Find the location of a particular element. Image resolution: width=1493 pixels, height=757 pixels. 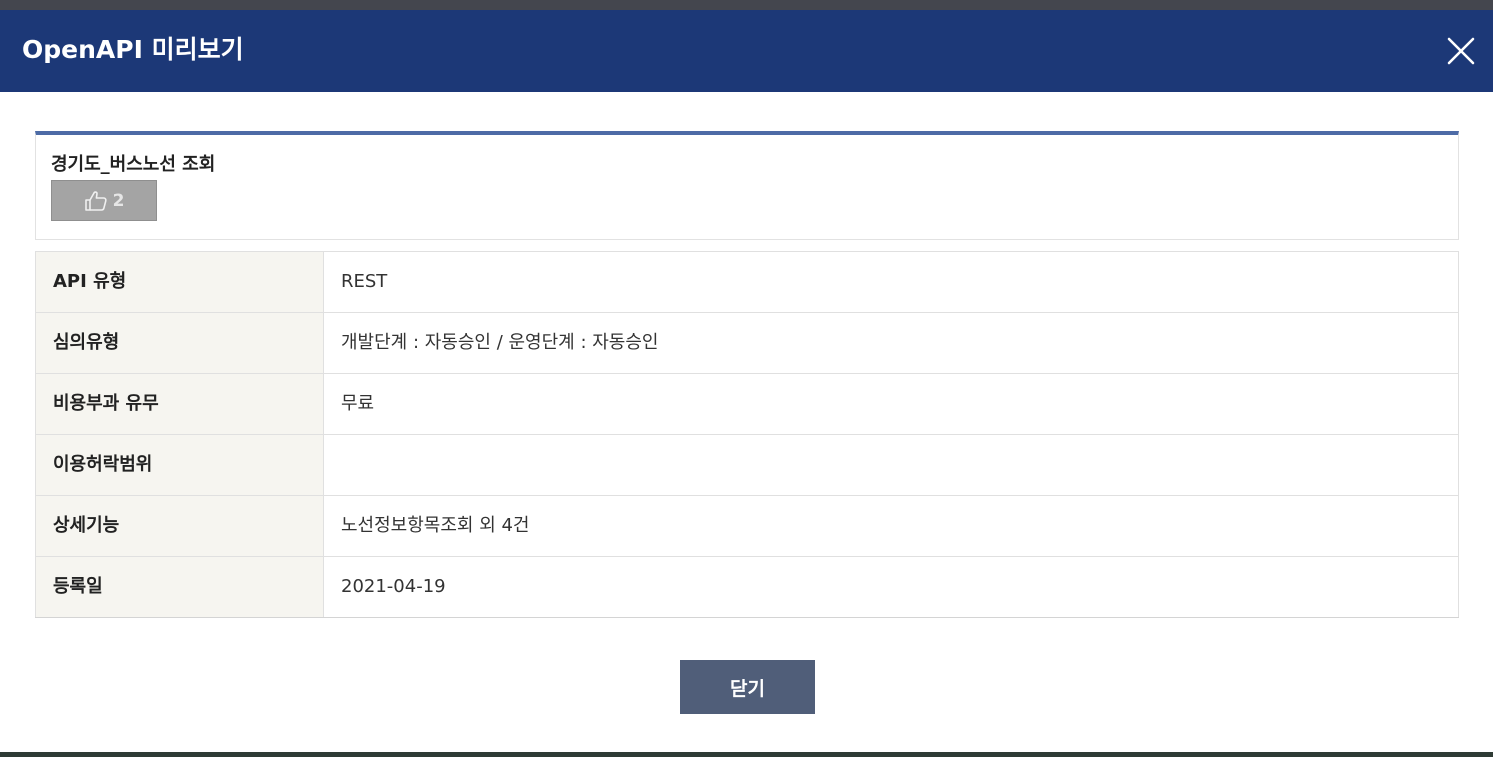

row-label-detail-functions: 상세기능 is located at coordinates (179, 526).